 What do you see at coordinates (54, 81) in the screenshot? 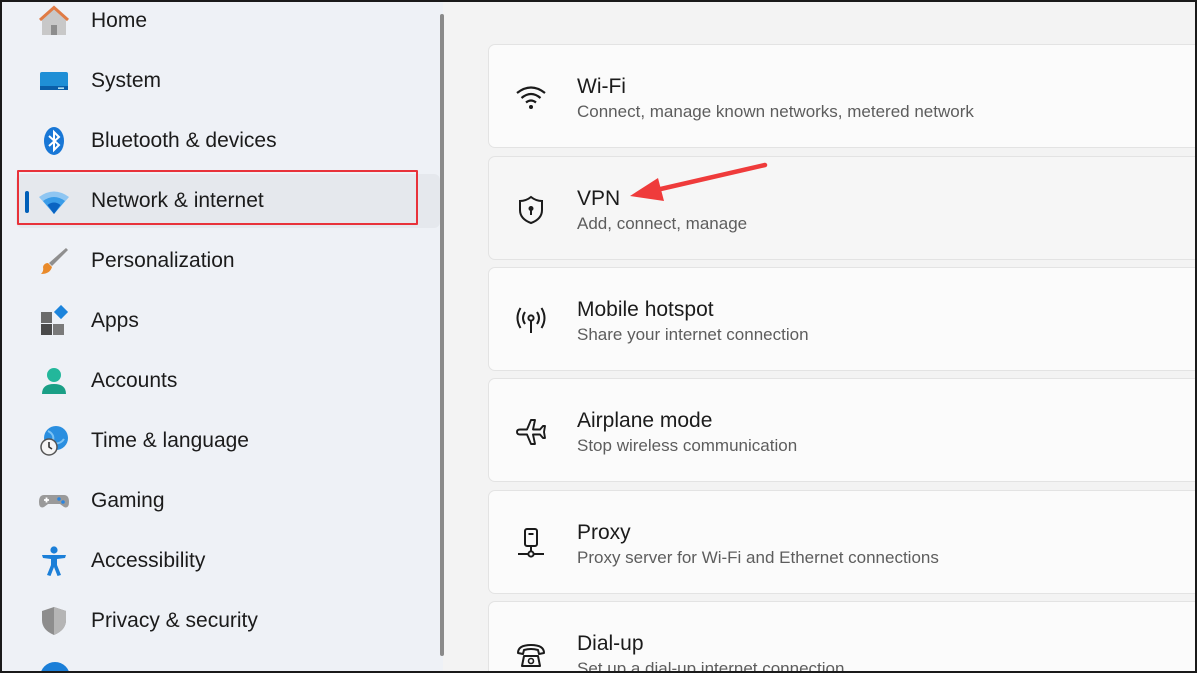
I see `system-icon` at bounding box center [54, 81].